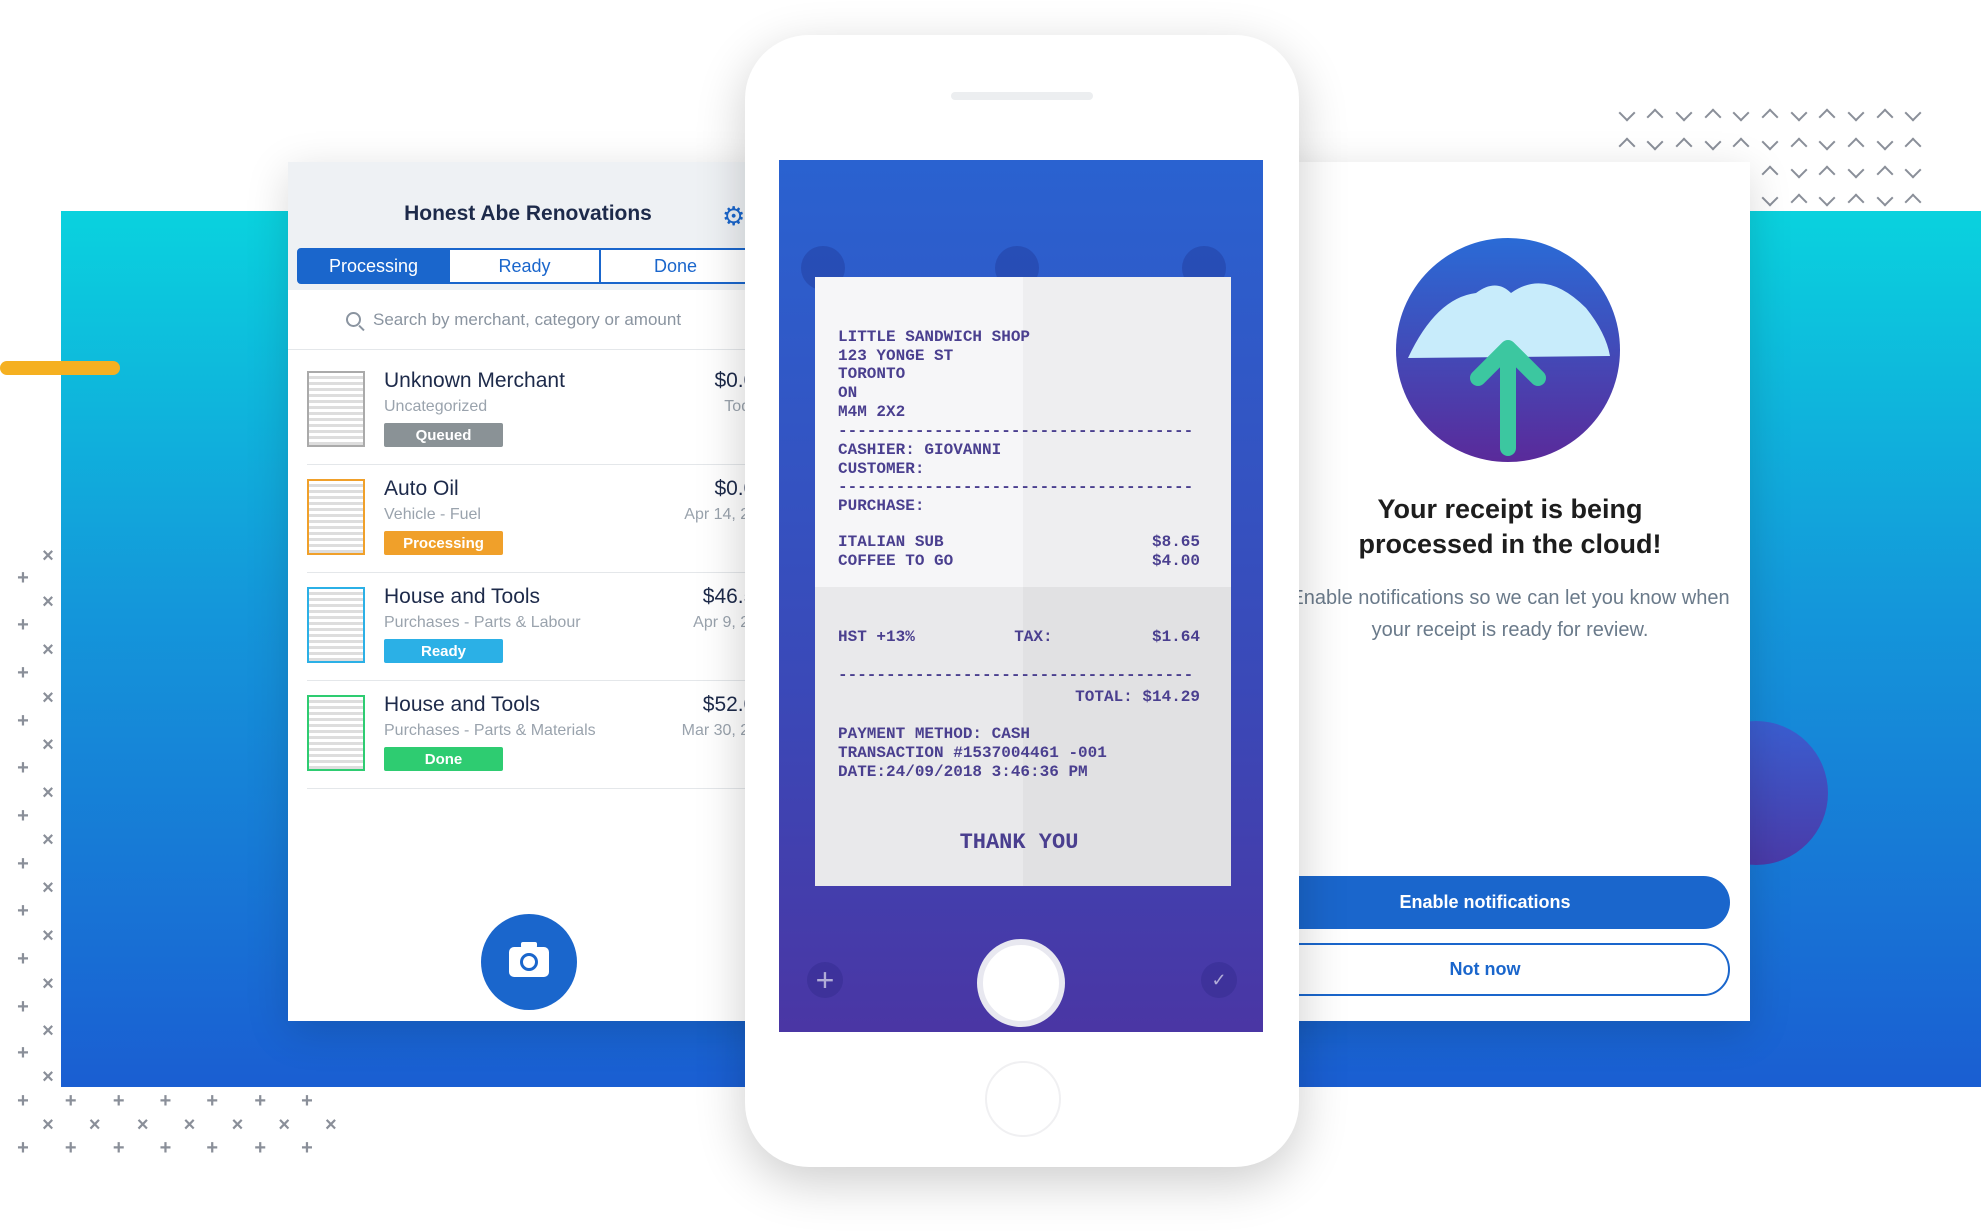 The height and width of the screenshot is (1231, 1981). Describe the element at coordinates (1019, 393) in the screenshot. I see `receipt-line: ON` at that location.